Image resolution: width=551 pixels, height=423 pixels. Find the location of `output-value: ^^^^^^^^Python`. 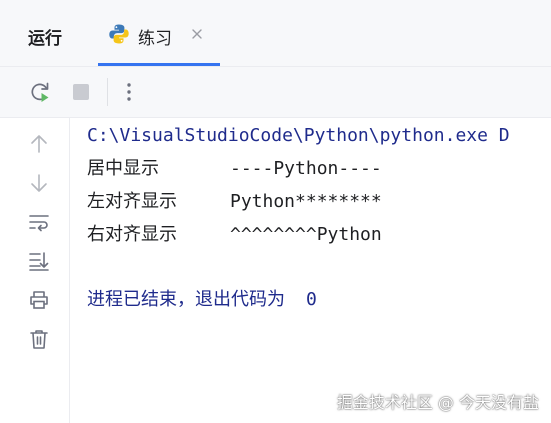

output-value: ^^^^^^^^Python is located at coordinates (306, 234).